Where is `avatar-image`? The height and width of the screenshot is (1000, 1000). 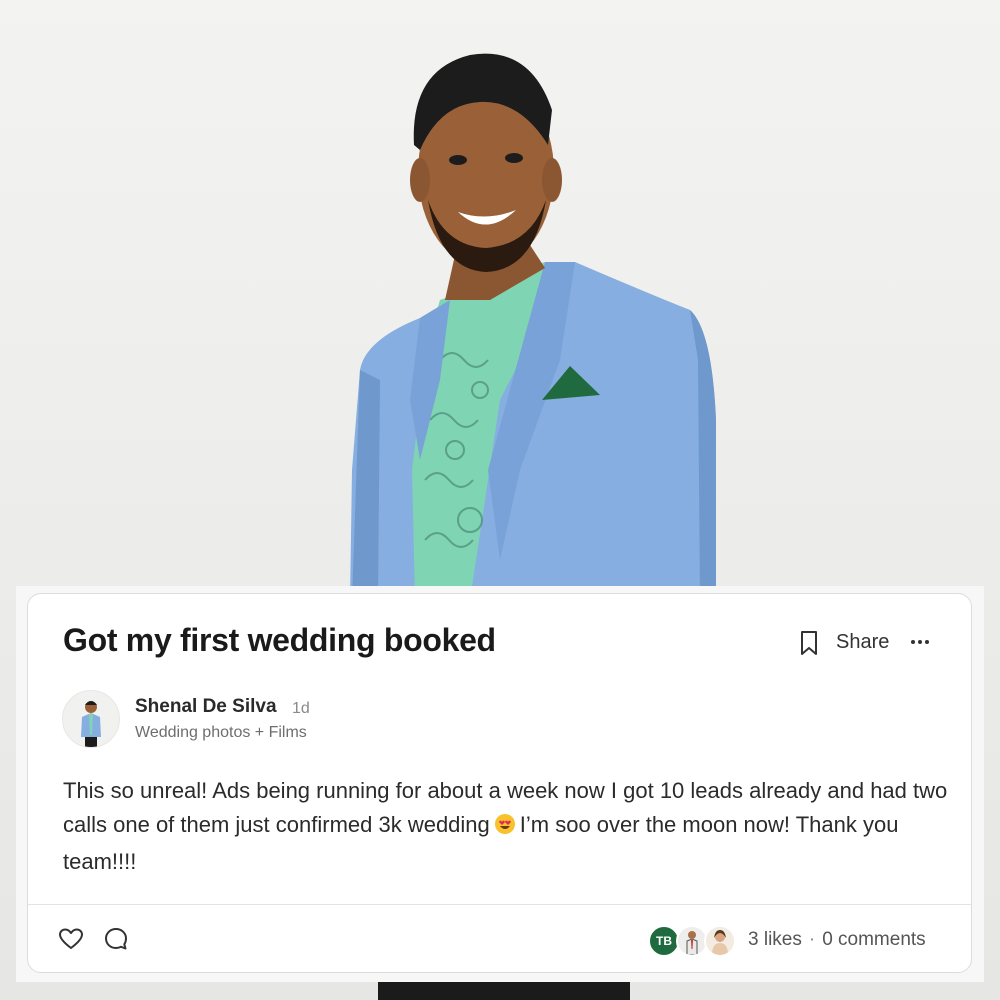
avatar-image is located at coordinates (91, 719).